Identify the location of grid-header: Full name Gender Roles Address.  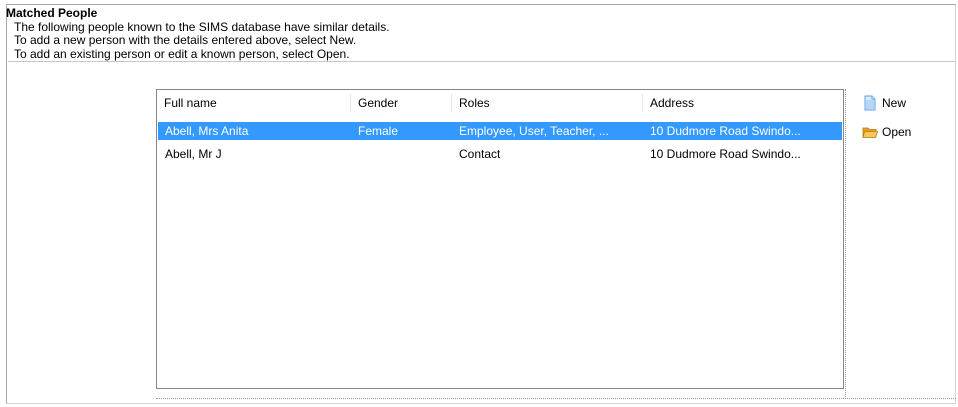
(500, 103).